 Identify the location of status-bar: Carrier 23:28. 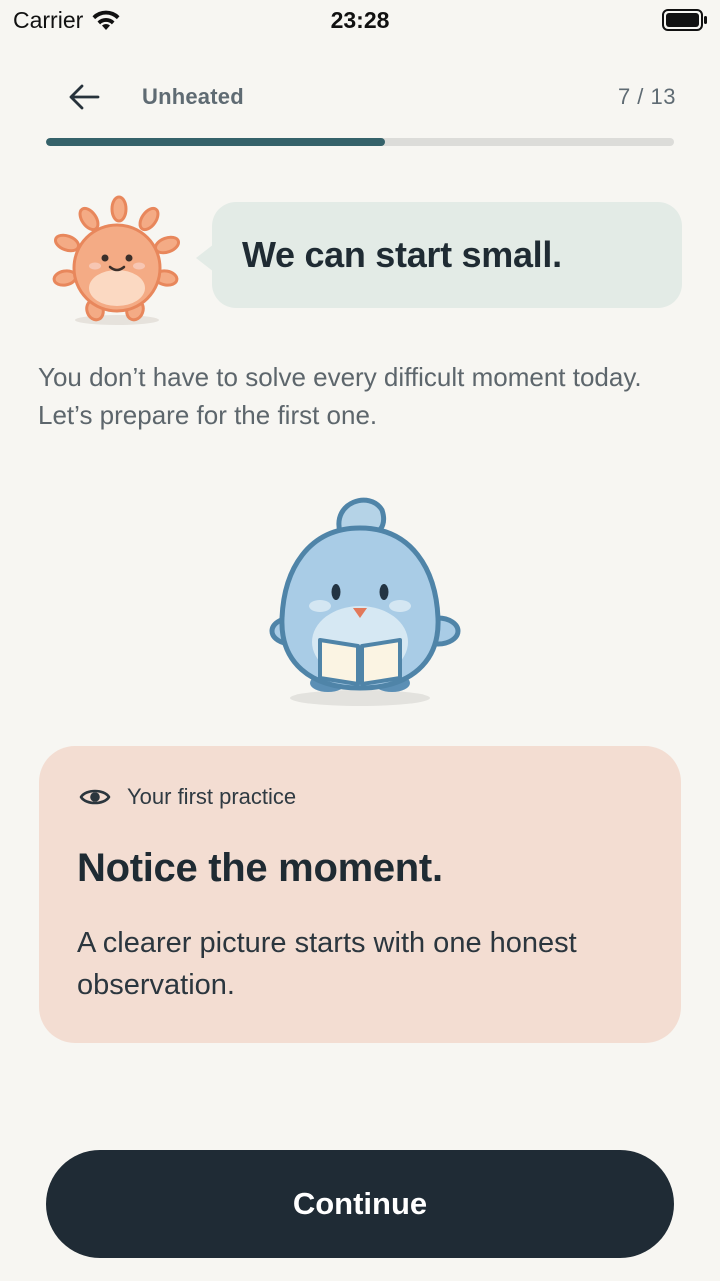
(360, 20).